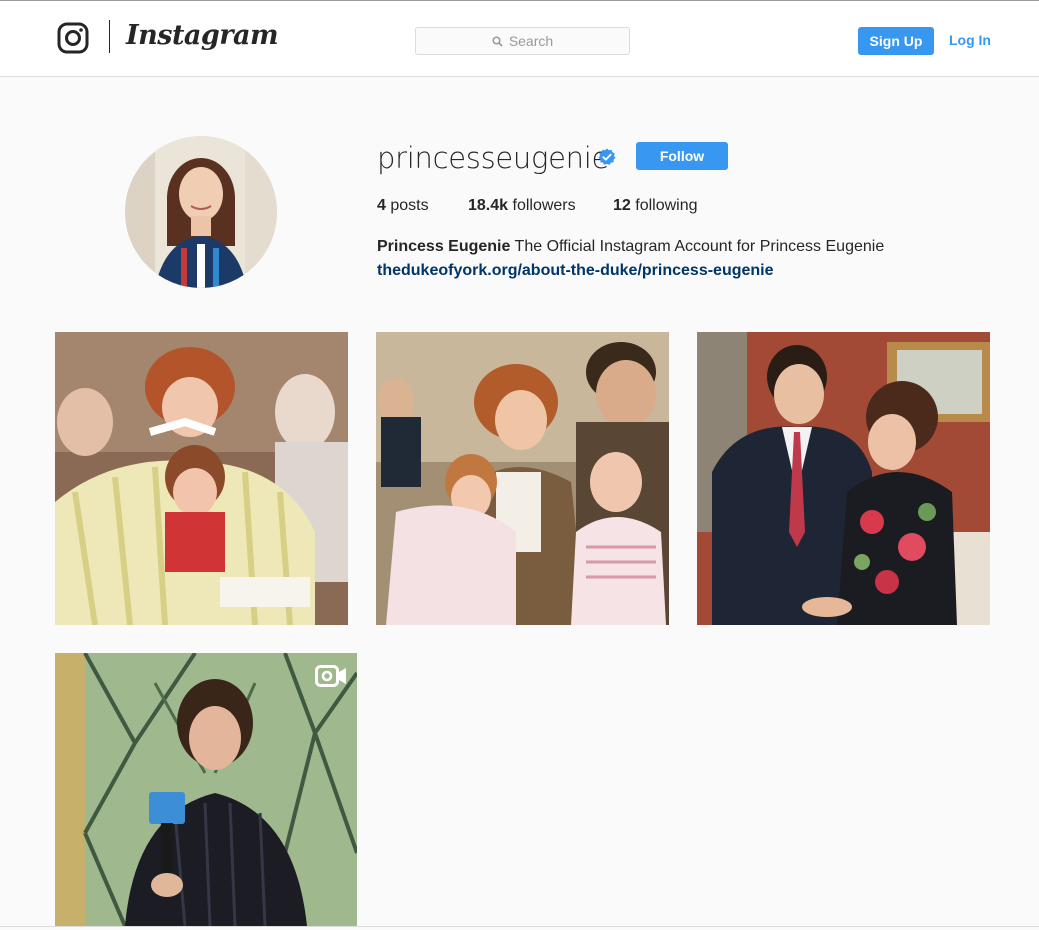 The height and width of the screenshot is (930, 1039). I want to click on following-count: 12 following, so click(655, 206).